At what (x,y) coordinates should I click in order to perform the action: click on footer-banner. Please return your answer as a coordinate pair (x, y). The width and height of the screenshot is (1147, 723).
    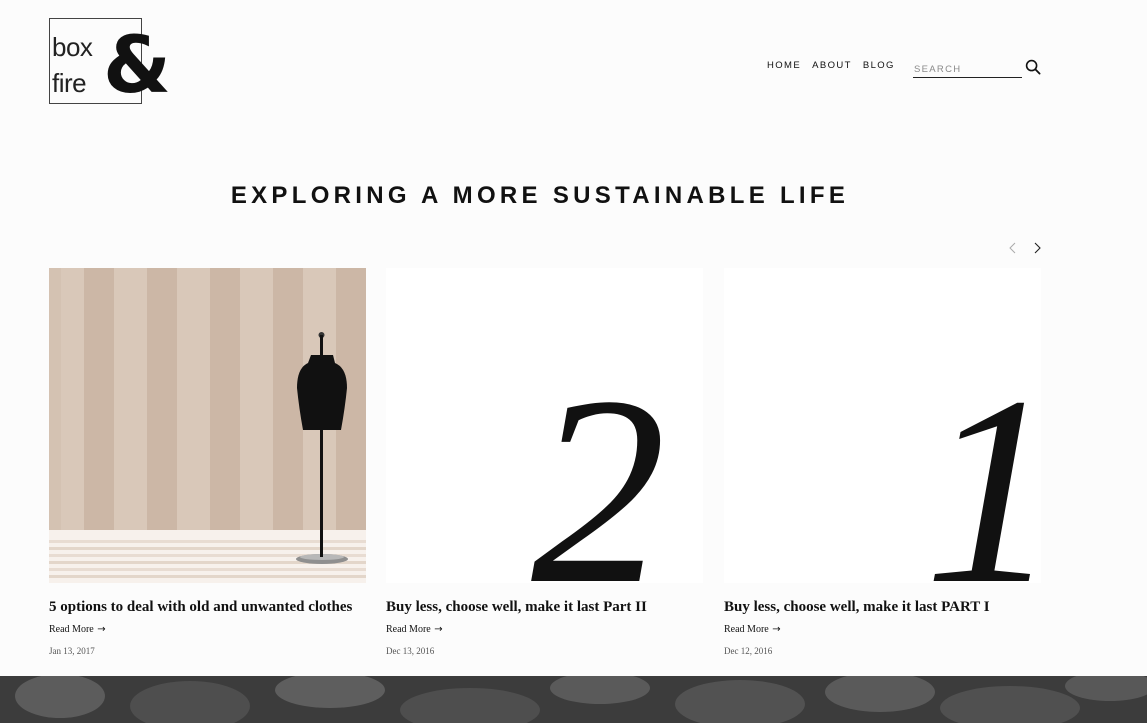
    Looking at the image, I should click on (573, 699).